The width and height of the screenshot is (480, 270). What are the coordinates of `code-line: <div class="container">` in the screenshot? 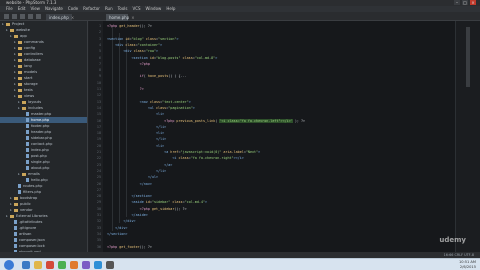 It's located at (134, 45).